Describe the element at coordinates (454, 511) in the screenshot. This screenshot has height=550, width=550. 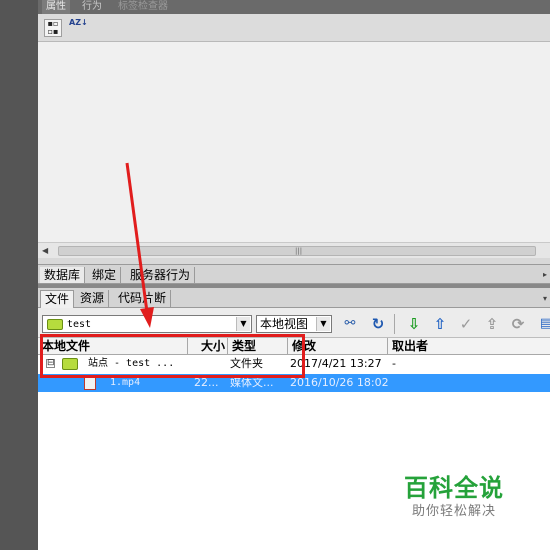
I see `watermark-subtitle: 助你轻松解决` at that location.